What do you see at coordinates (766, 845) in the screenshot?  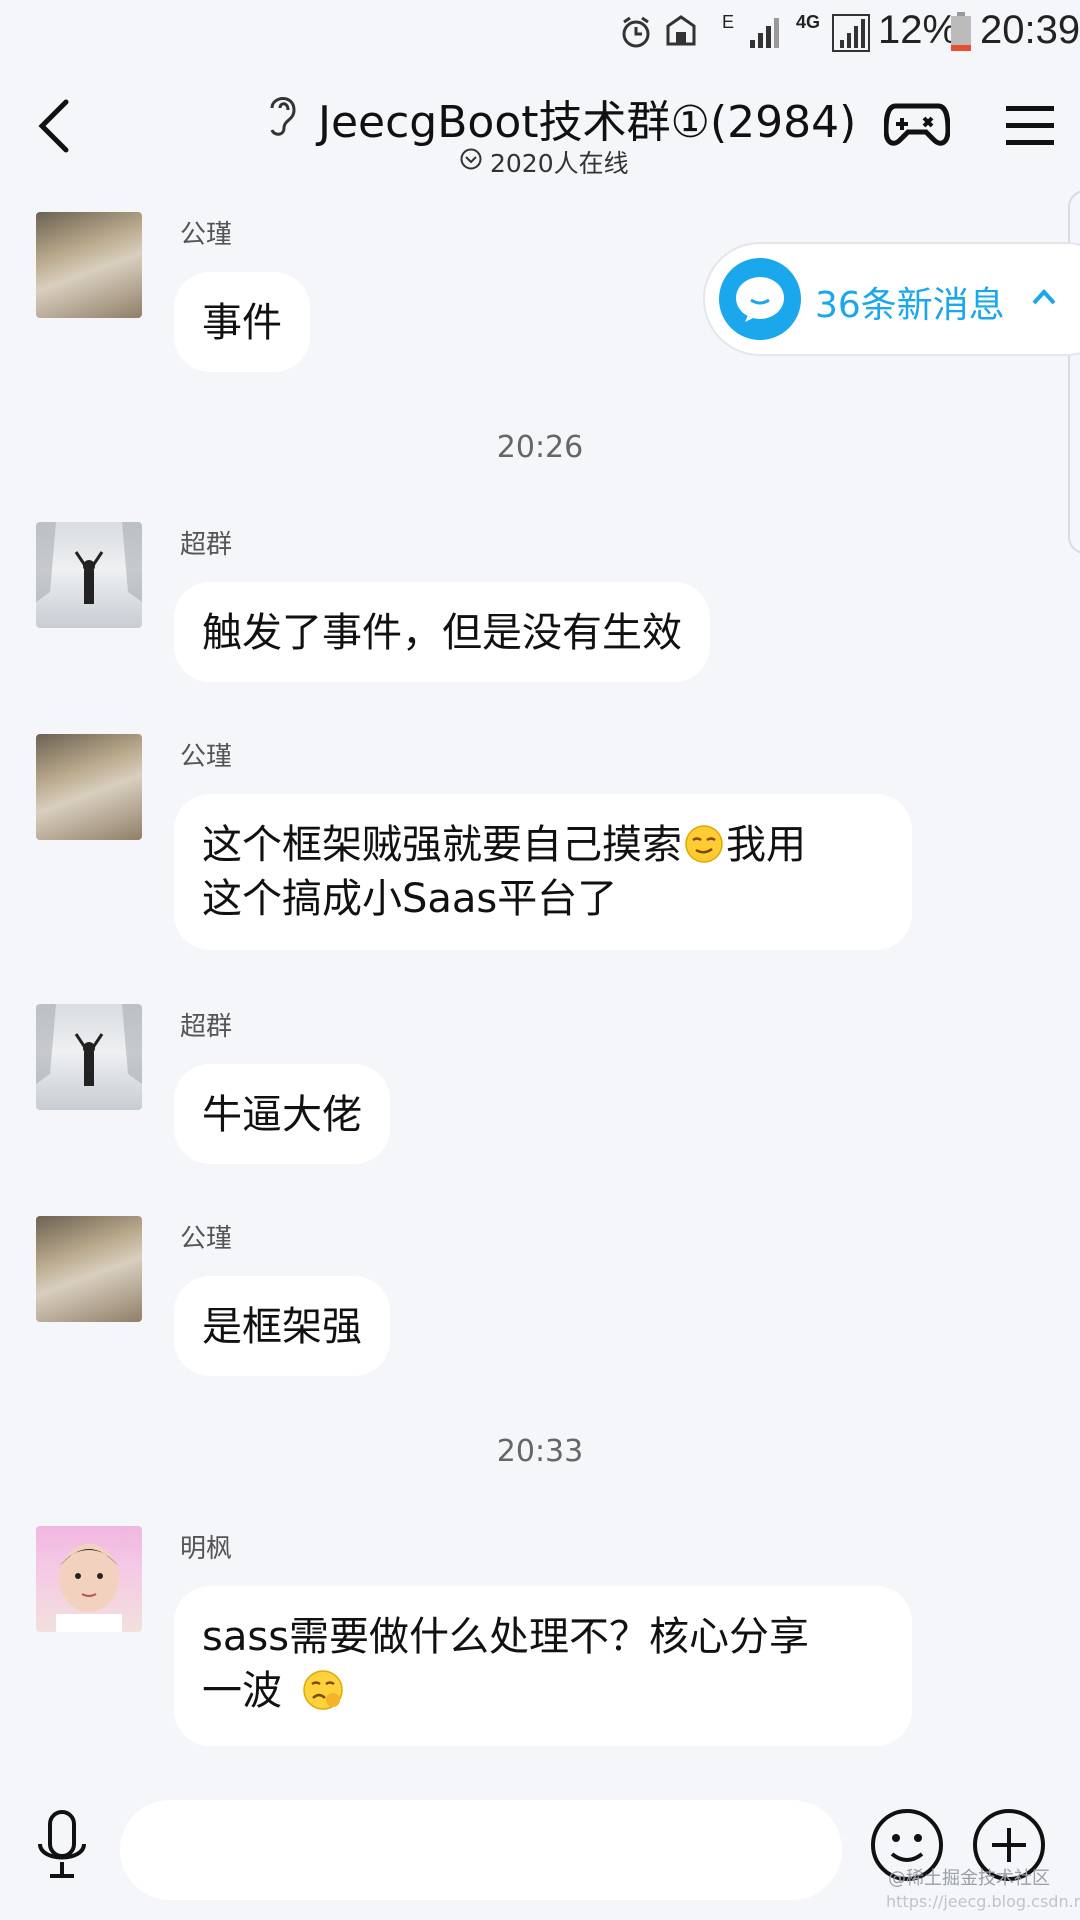 I see `message-text-line: 我用` at bounding box center [766, 845].